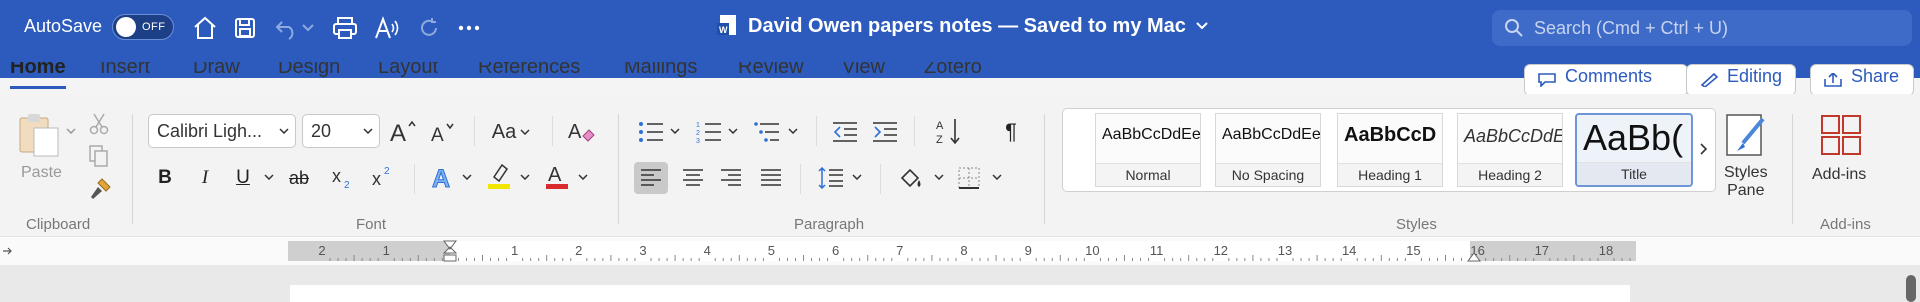 The width and height of the screenshot is (1920, 302). I want to click on numbering-dropdown-icon, so click(733, 131).